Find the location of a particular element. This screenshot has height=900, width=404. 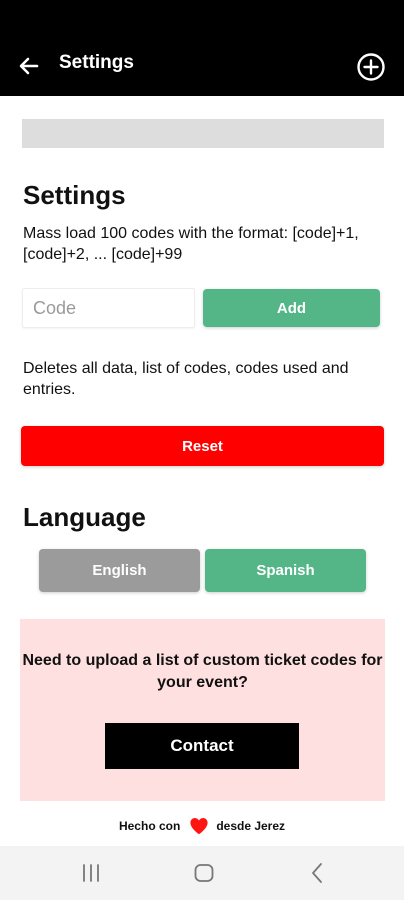

system-nav-bar is located at coordinates (202, 873).